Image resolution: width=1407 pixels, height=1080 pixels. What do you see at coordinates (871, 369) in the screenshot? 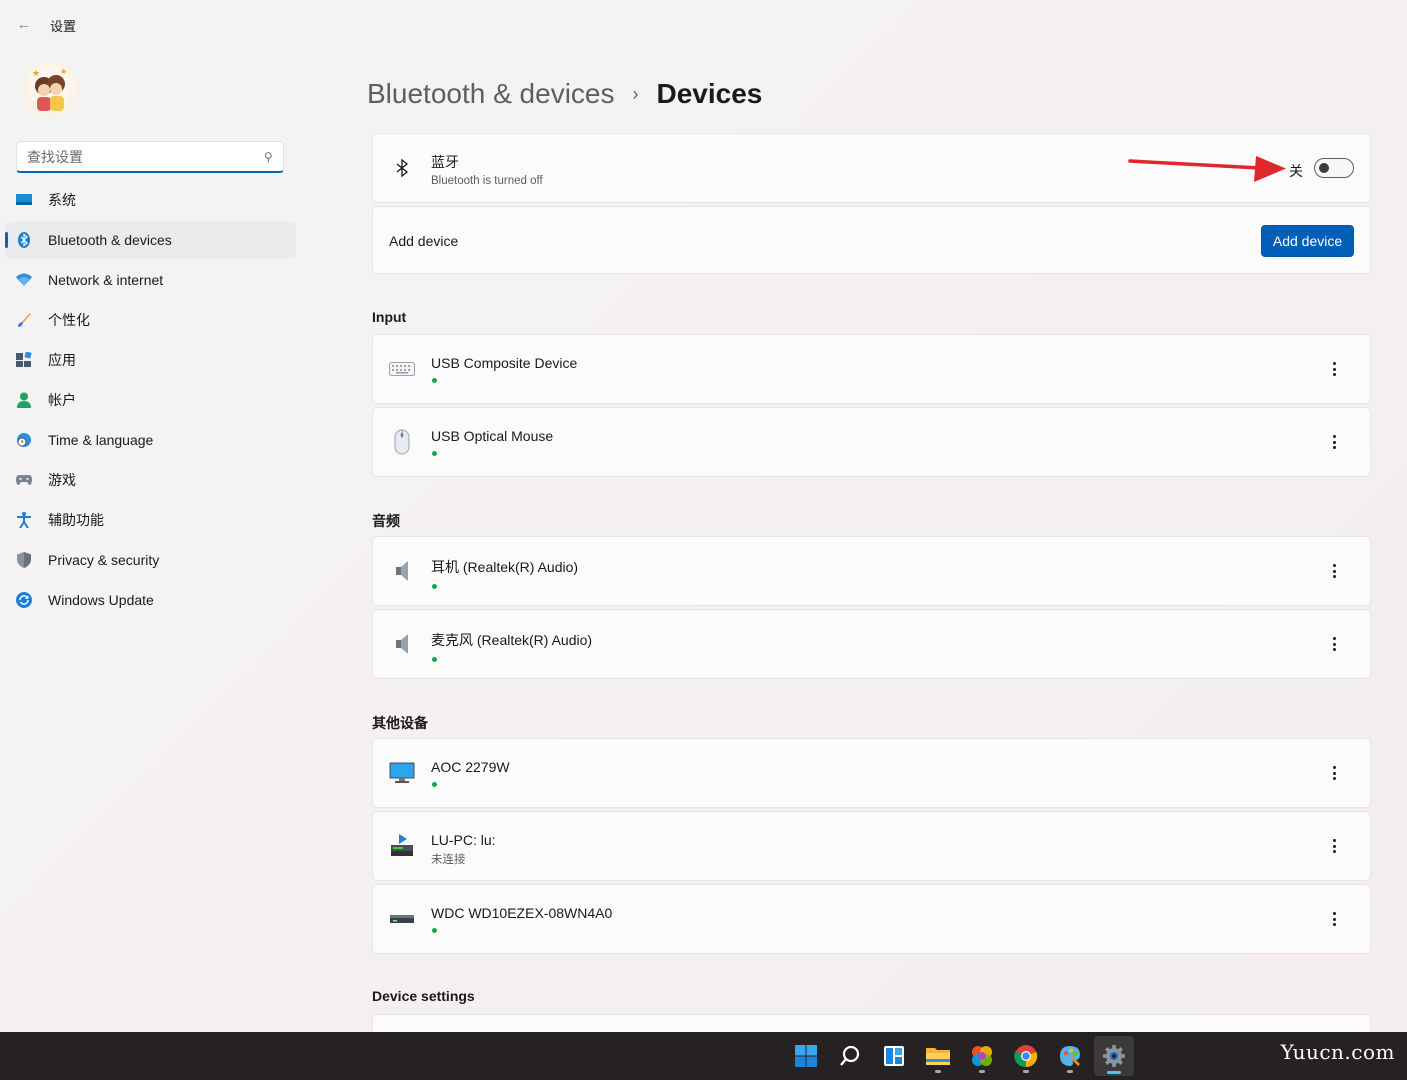
I see `device-row: USB Composite Device` at bounding box center [871, 369].